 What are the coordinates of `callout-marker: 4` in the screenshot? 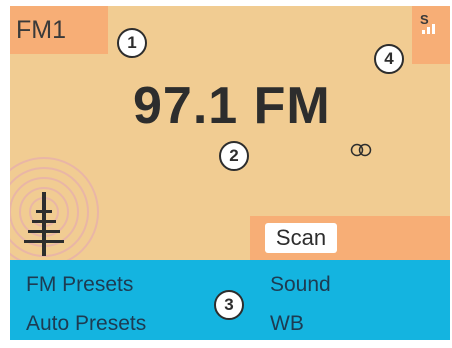 It's located at (389, 59).